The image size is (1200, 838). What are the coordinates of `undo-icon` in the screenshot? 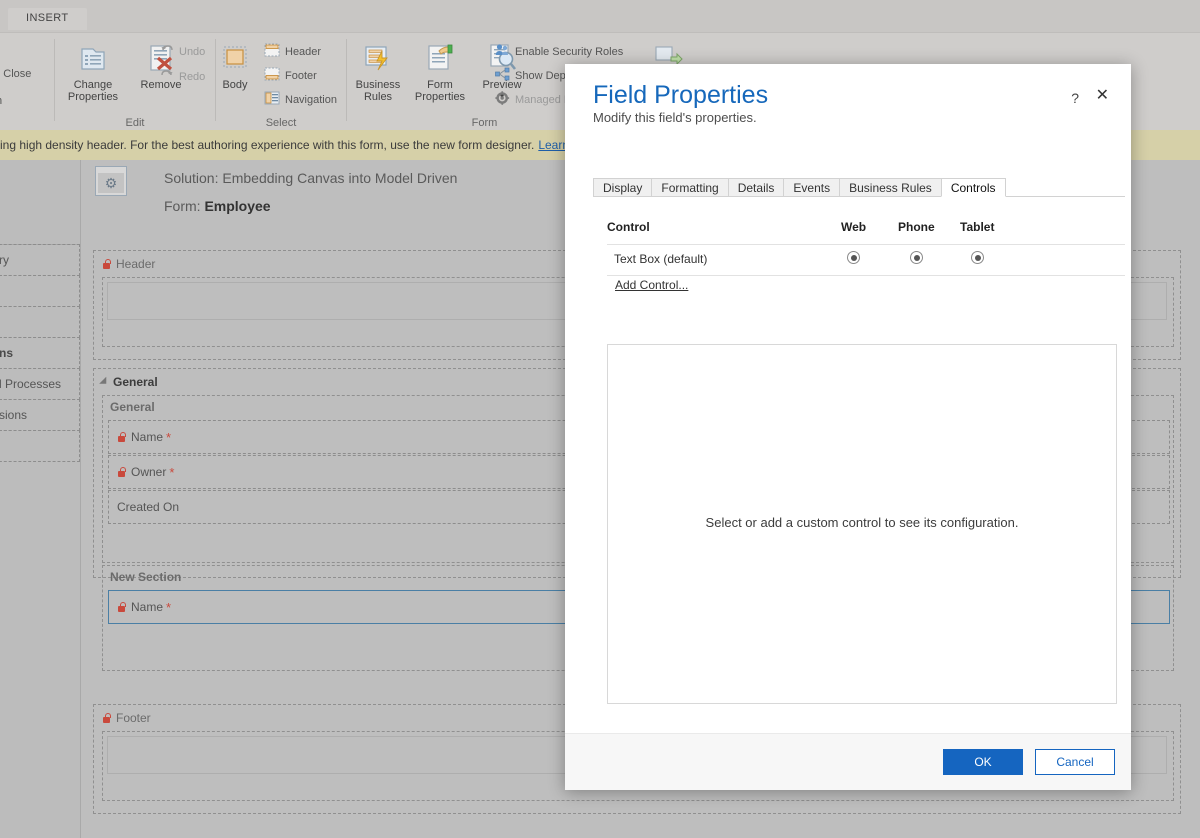 It's located at (167, 51).